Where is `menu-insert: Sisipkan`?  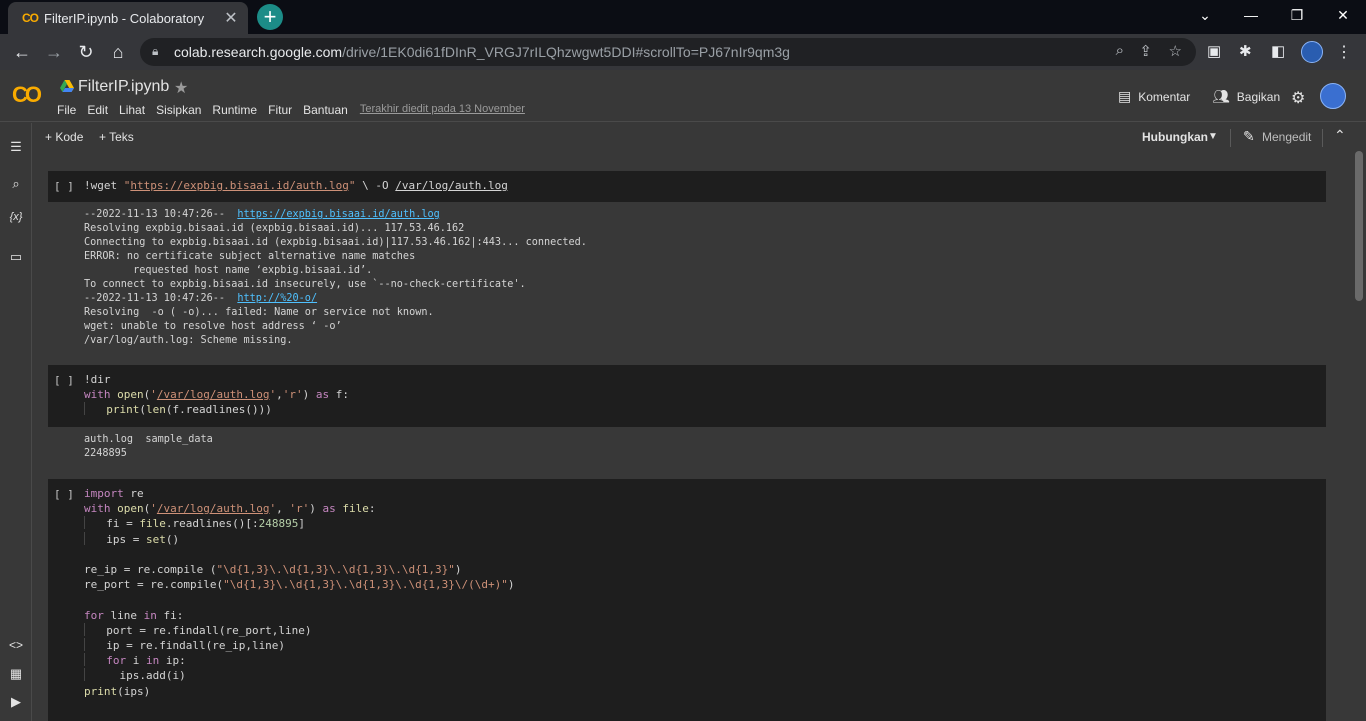
menu-insert: Sisipkan is located at coordinates (178, 110).